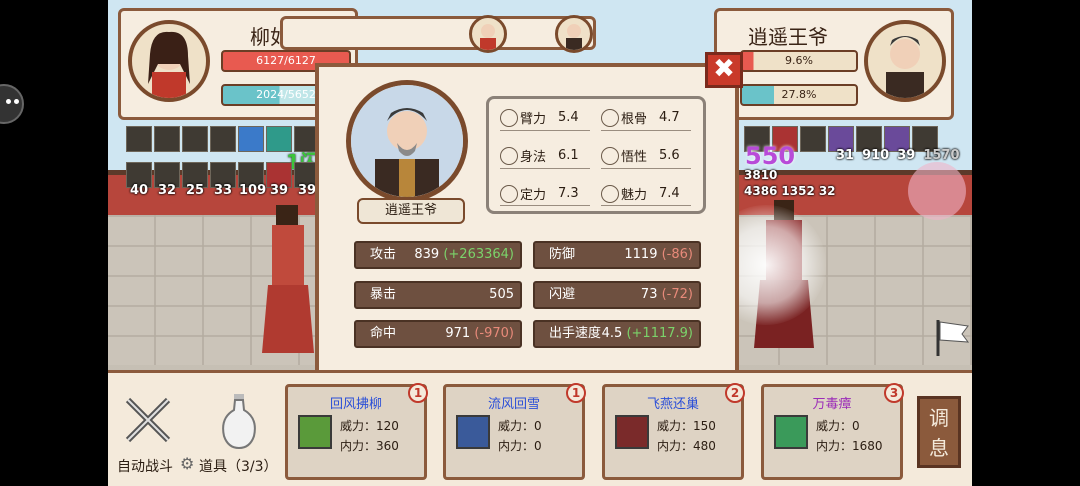 This screenshot has height=486, width=1080. What do you see at coordinates (939, 432) in the screenshot?
I see `rest-button: 调 息` at bounding box center [939, 432].